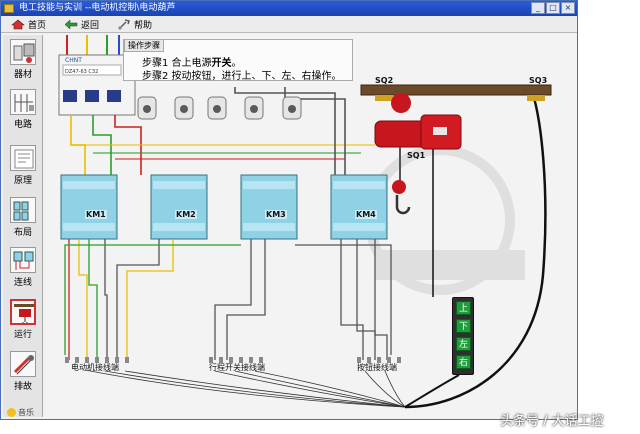  Describe the element at coordinates (186, 214) in the screenshot. I see `km2-label: KM2` at that location.